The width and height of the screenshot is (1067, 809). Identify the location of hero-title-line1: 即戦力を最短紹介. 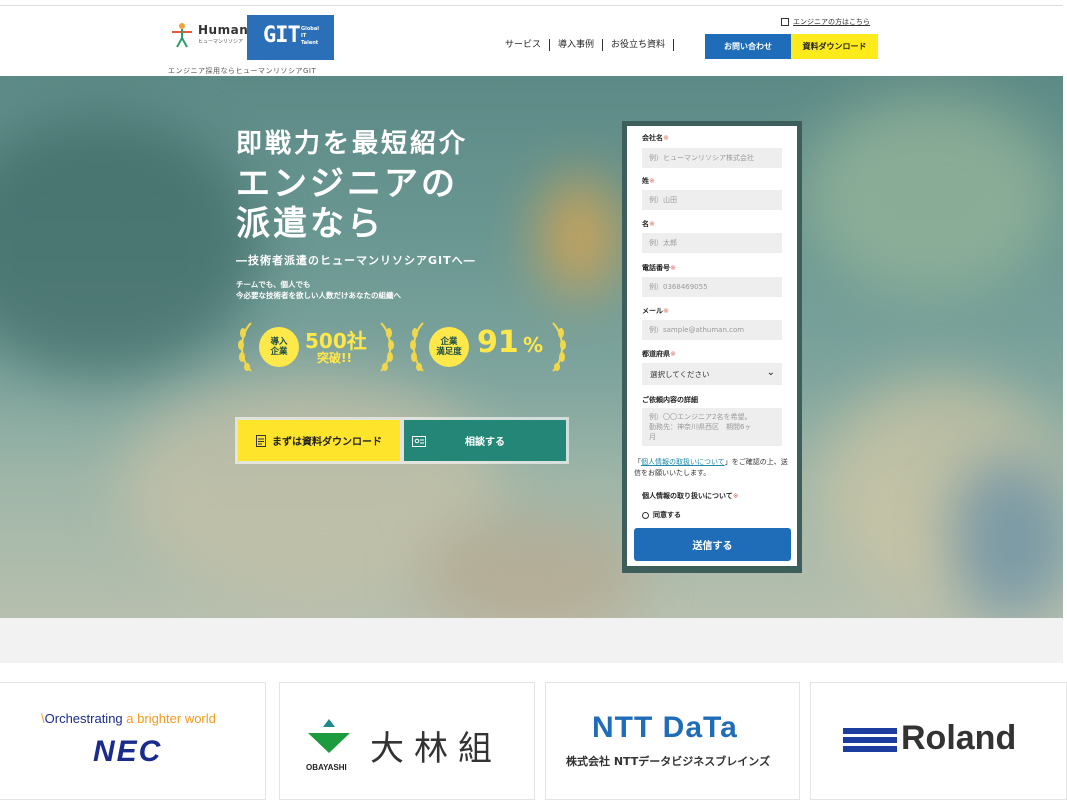
(352, 144).